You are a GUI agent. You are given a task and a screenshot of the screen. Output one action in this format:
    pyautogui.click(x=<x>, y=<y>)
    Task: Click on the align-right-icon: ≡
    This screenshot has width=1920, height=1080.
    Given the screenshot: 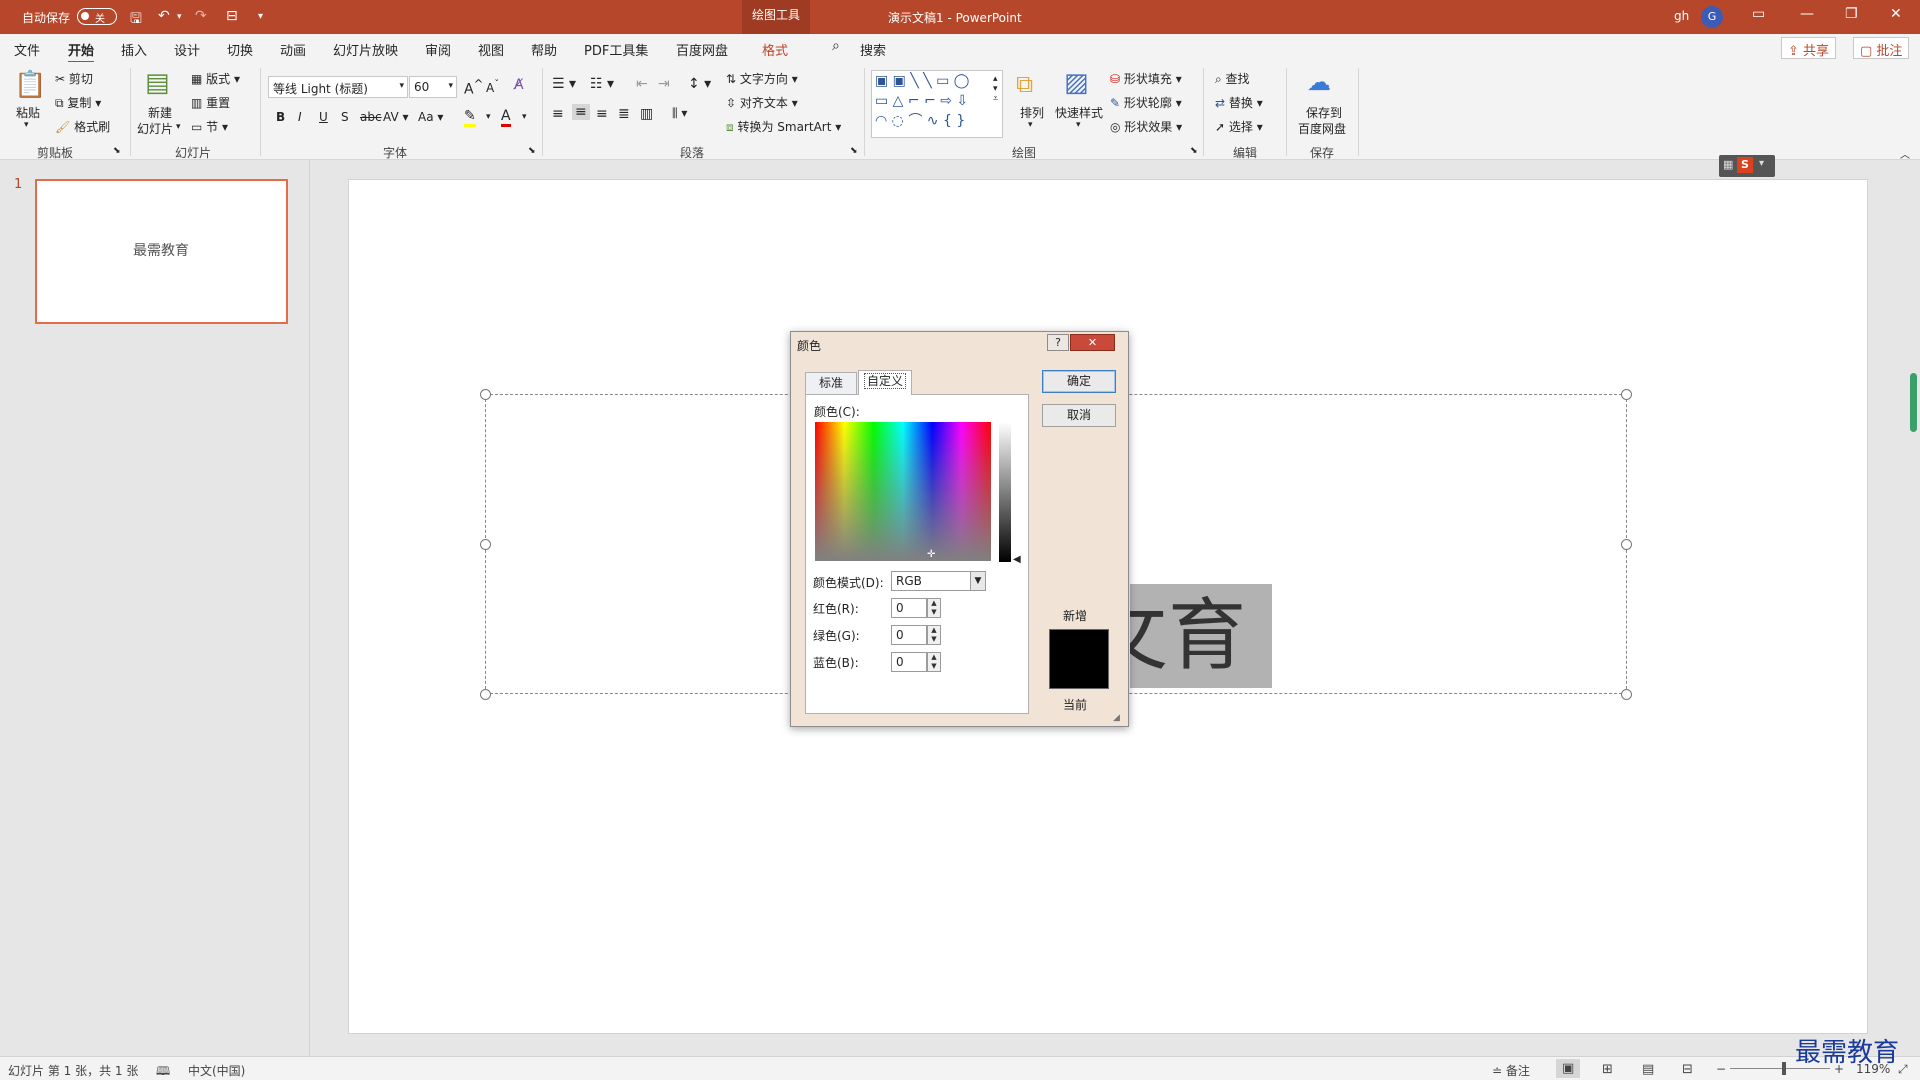 What is the action you would take?
    pyautogui.click(x=602, y=114)
    